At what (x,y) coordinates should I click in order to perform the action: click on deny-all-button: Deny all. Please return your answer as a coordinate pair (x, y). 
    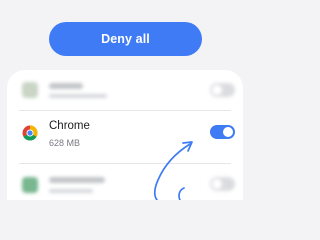
    Looking at the image, I should click on (125, 39).